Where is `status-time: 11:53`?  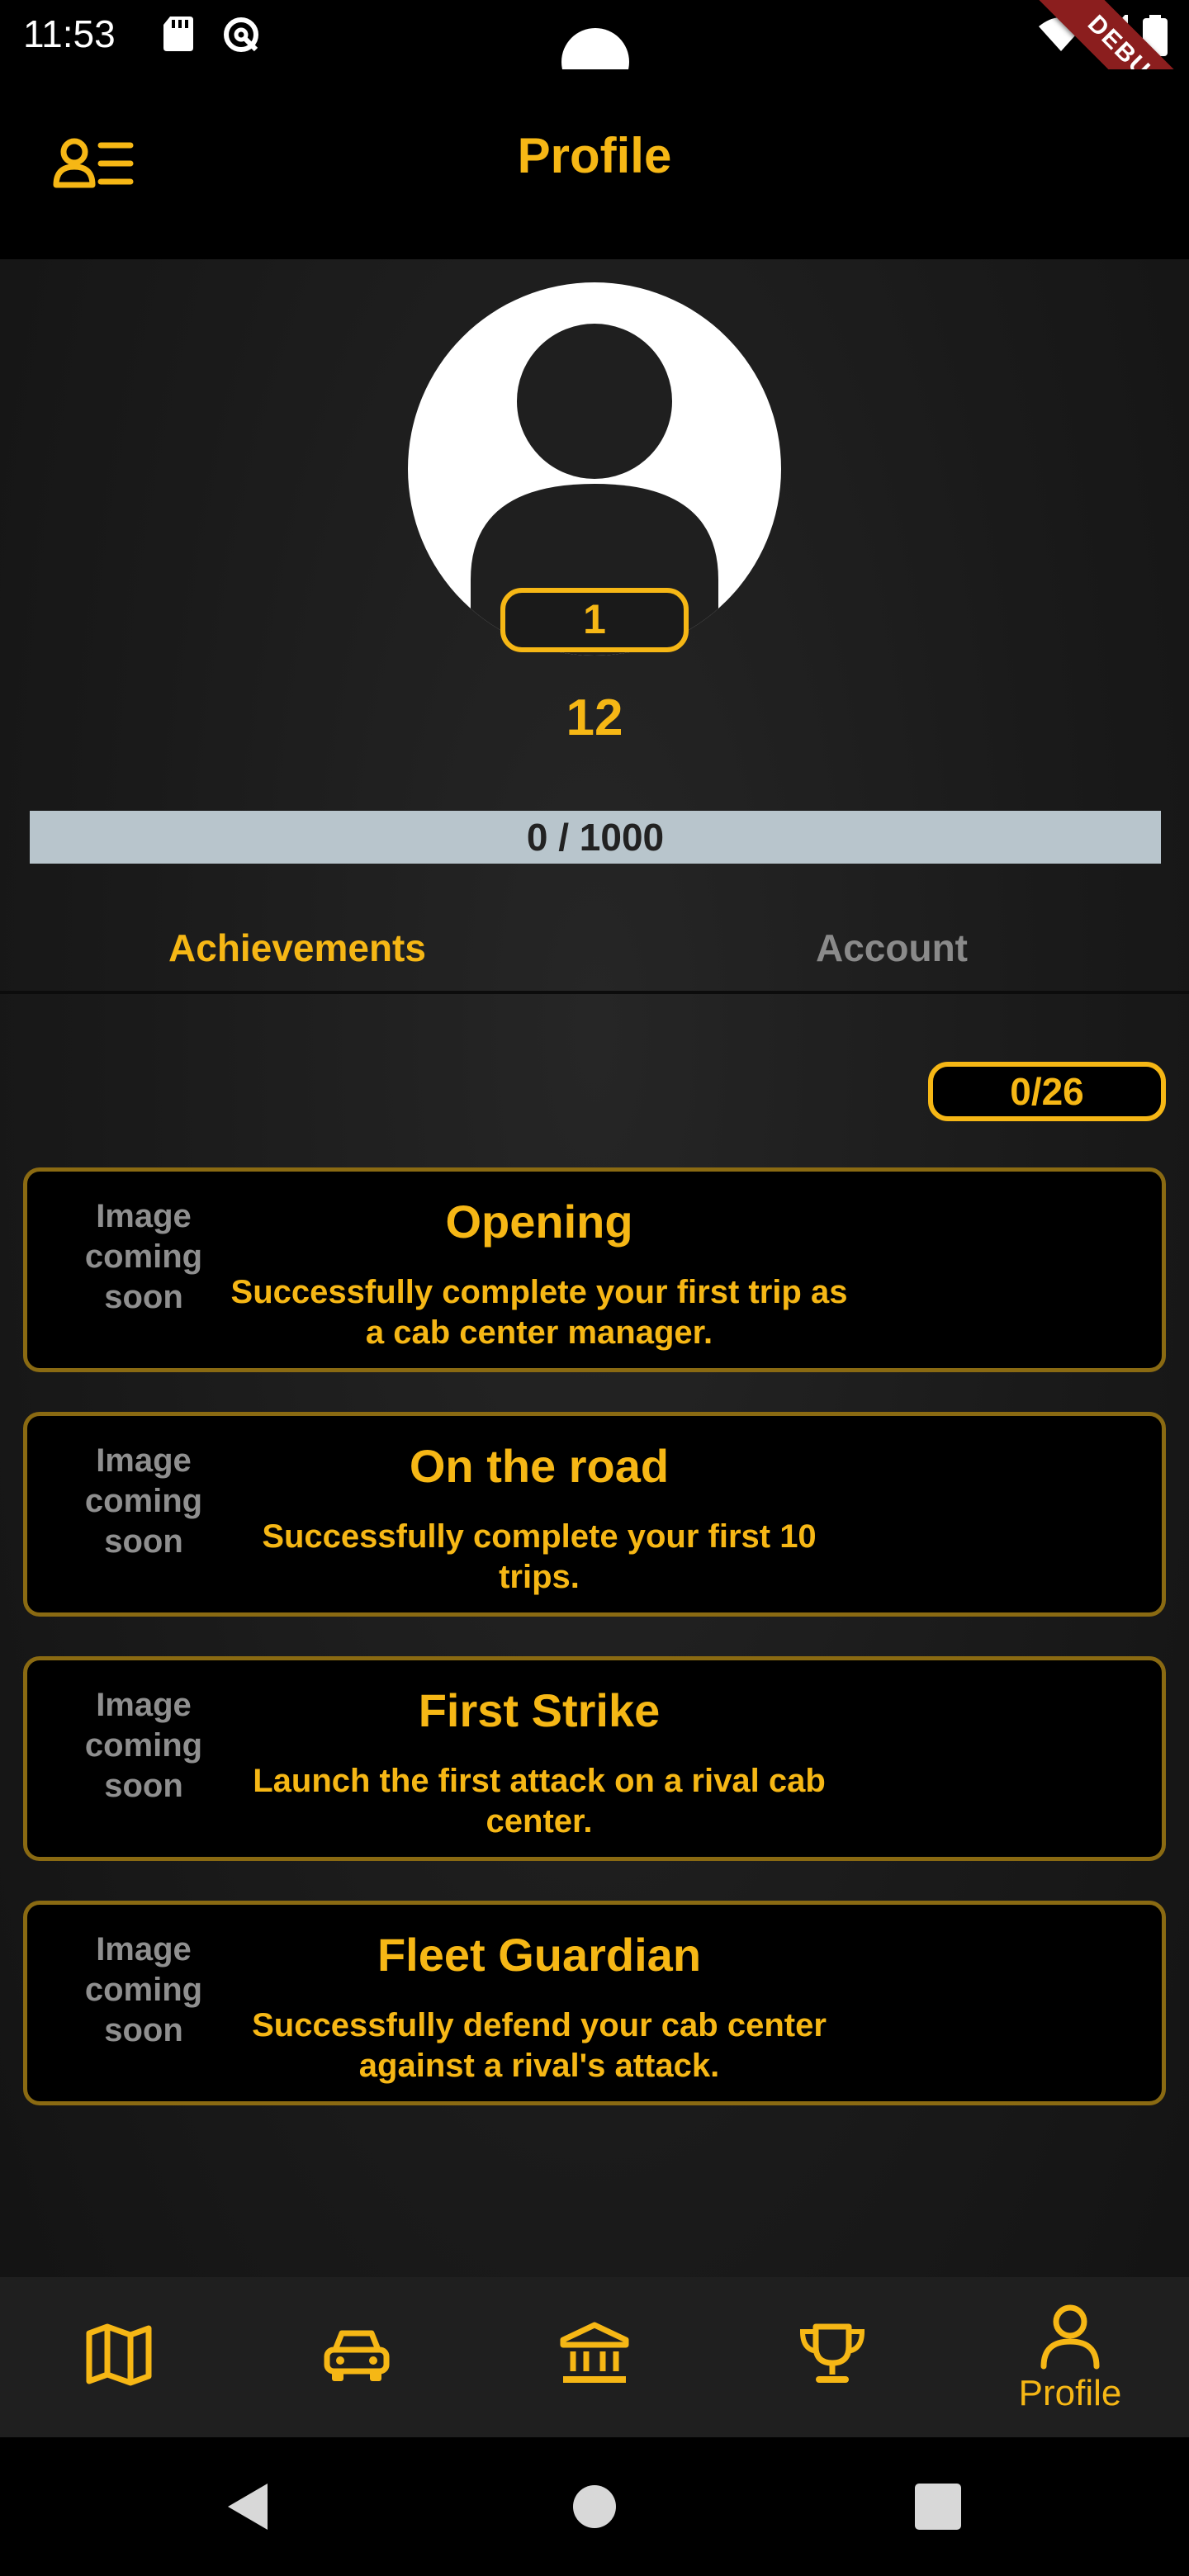 status-time: 11:53 is located at coordinates (69, 33).